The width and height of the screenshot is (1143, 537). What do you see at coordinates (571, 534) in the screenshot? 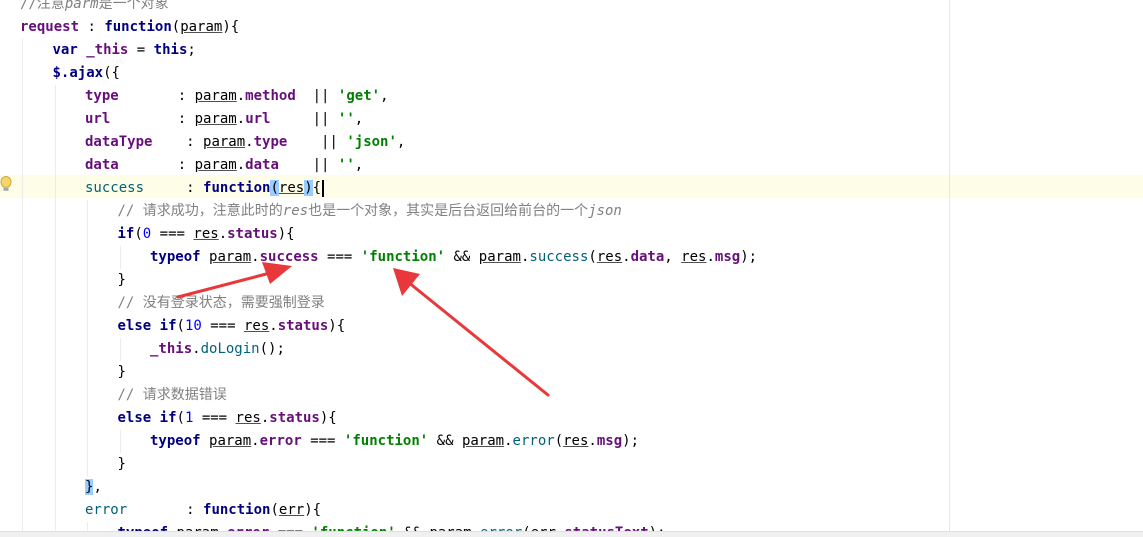
I see `horizontal-scrollbar` at bounding box center [571, 534].